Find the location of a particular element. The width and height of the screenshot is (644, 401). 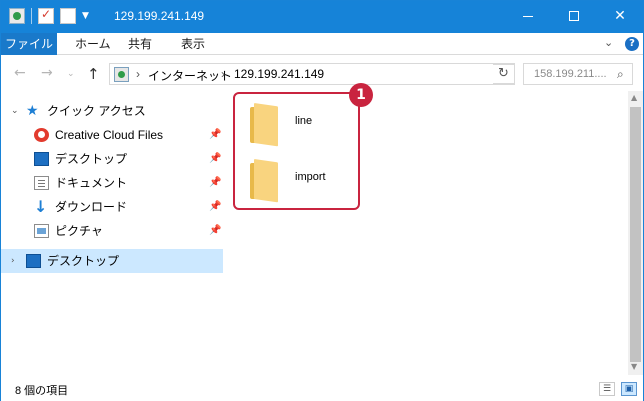

toolbar-divider is located at coordinates (31, 16).